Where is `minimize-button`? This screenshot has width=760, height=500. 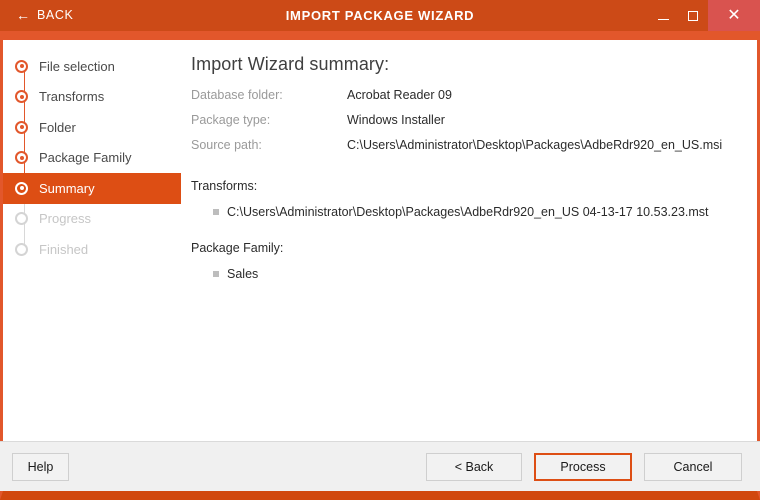 minimize-button is located at coordinates (663, 15).